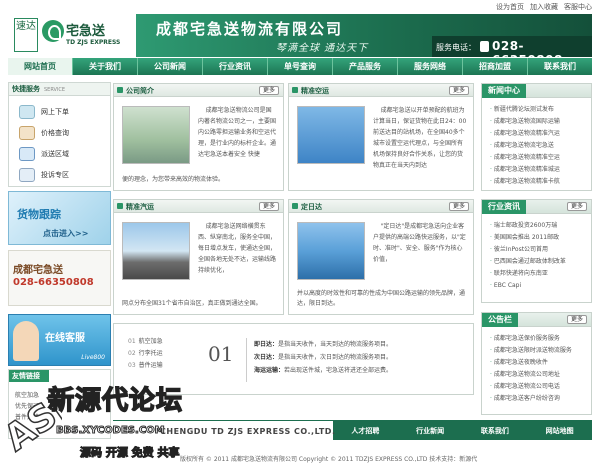  Describe the element at coordinates (323, 370) in the screenshot. I see `service-detail: 海运运输：若出现送件城，宅急送将进还全部运费。` at that location.